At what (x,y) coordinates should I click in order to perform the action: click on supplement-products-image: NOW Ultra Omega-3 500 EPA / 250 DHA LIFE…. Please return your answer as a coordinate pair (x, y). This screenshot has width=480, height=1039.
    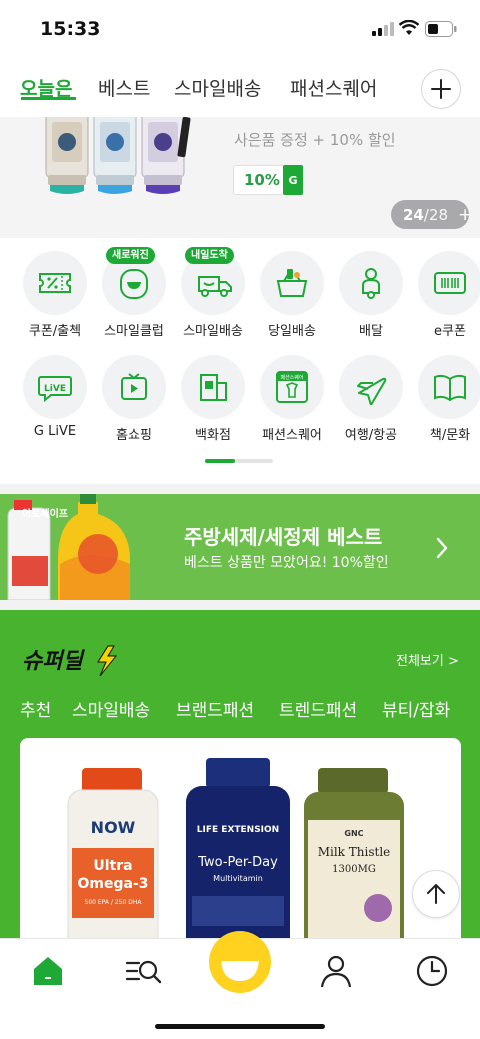
    Looking at the image, I should click on (235, 849).